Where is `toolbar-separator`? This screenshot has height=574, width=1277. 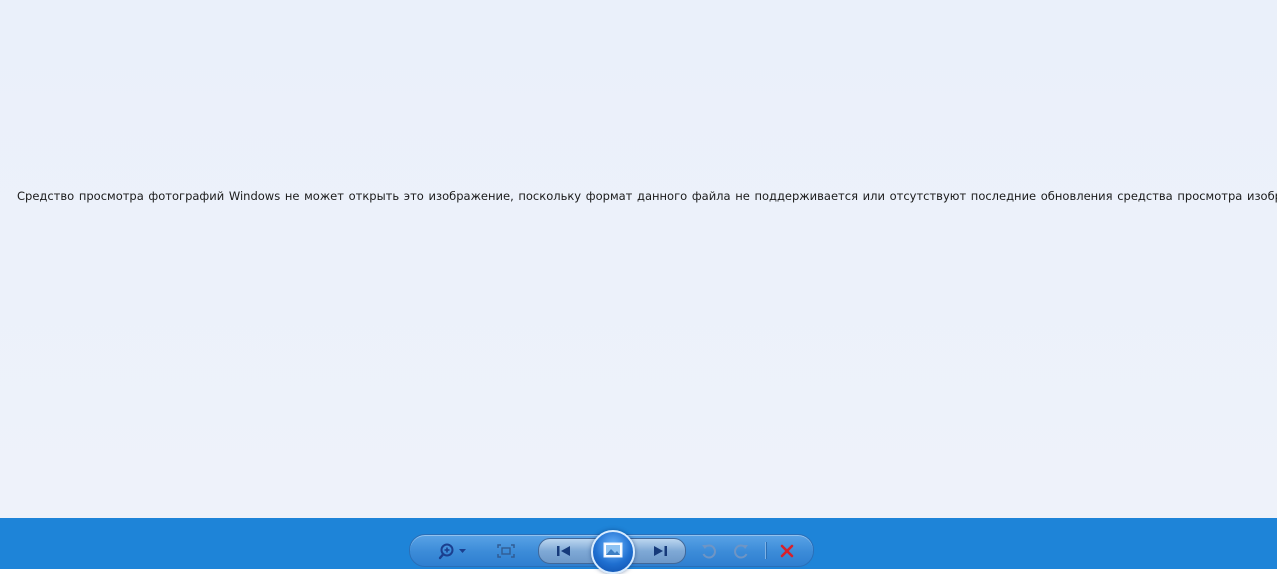
toolbar-separator is located at coordinates (766, 550).